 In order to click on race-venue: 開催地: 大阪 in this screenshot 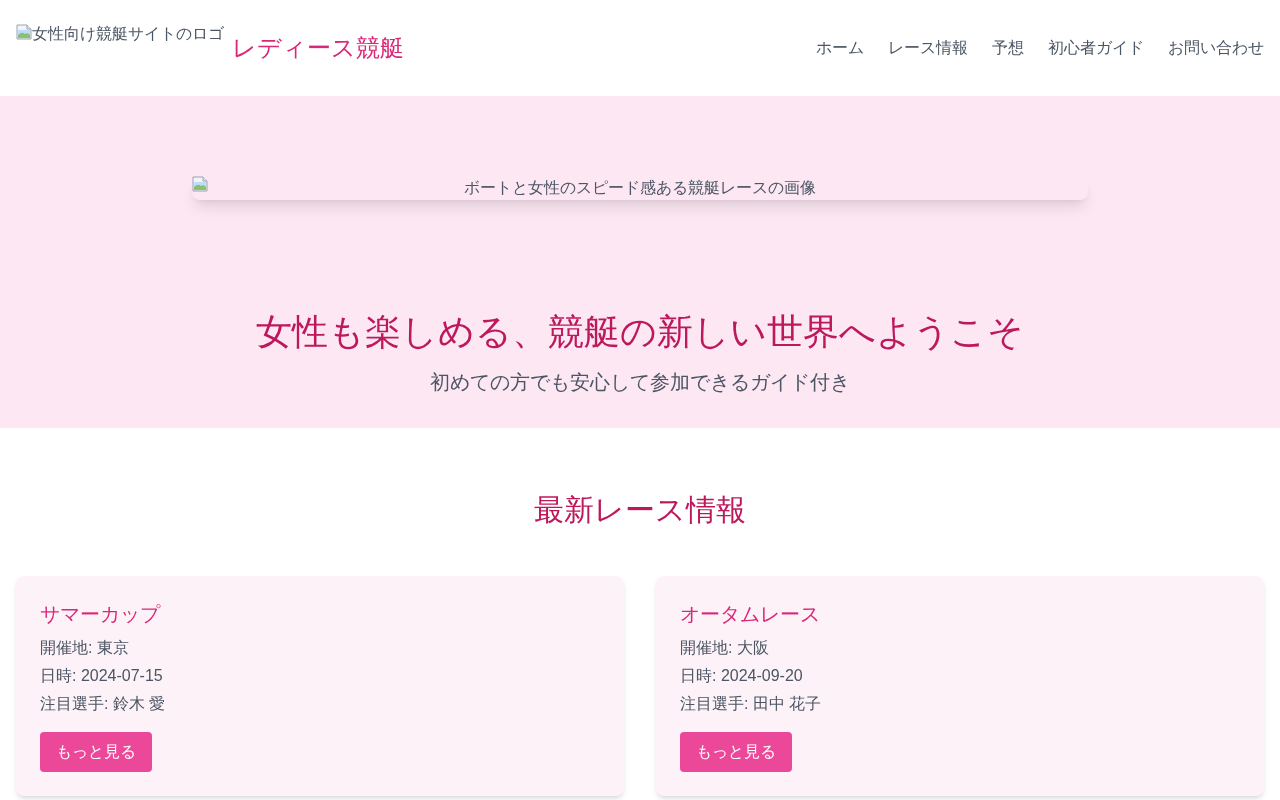, I will do `click(725, 648)`.